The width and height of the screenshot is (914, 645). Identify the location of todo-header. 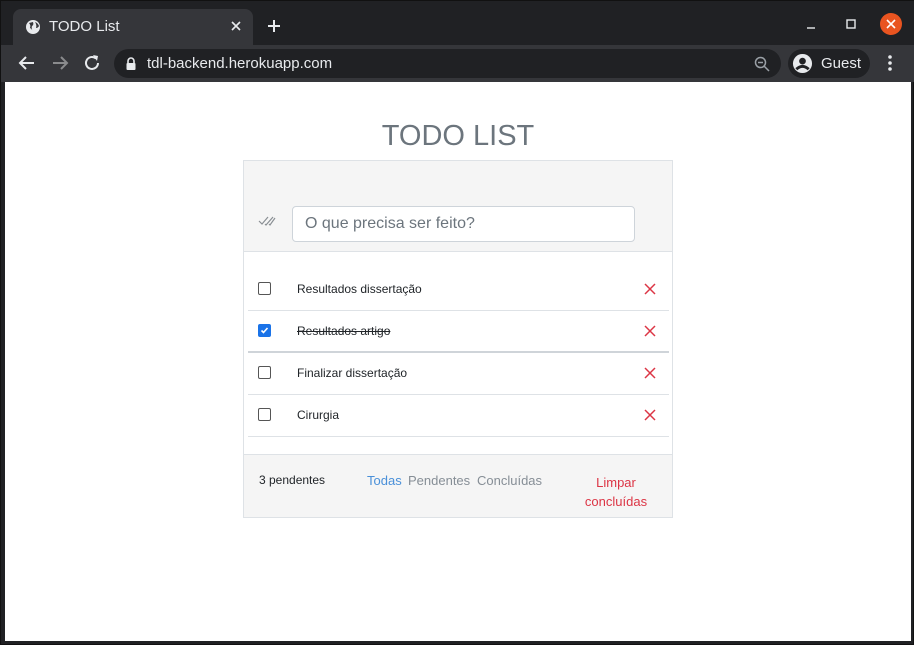
(458, 206).